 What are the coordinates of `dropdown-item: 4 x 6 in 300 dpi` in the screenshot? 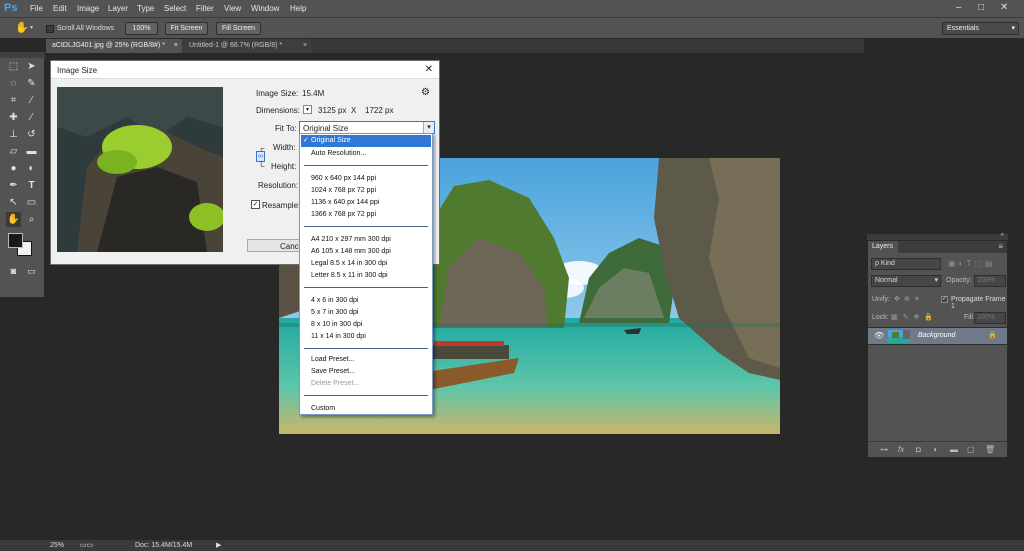 It's located at (334, 300).